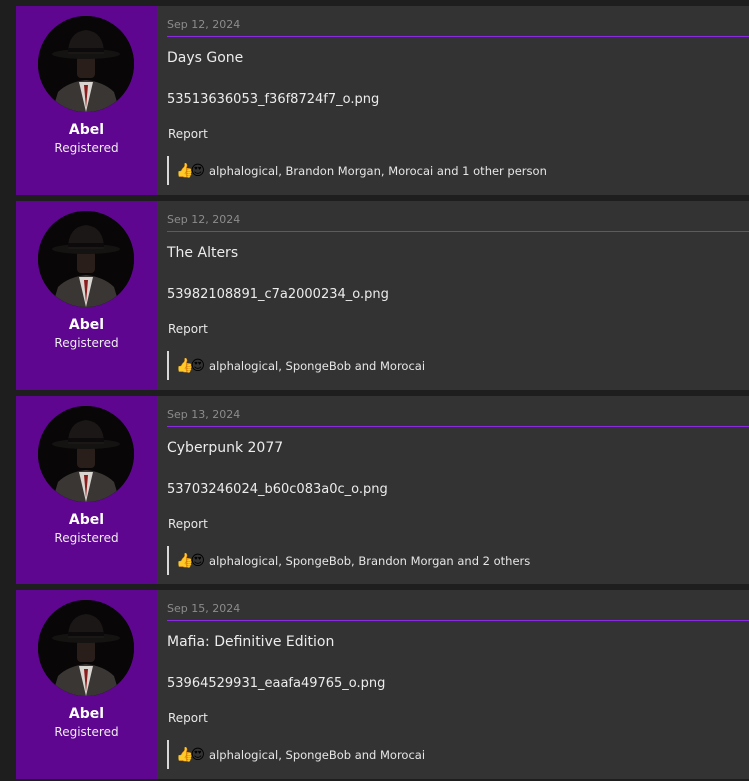 The height and width of the screenshot is (781, 749). Describe the element at coordinates (225, 448) in the screenshot. I see `post-title: Cyberpunk 2077` at that location.